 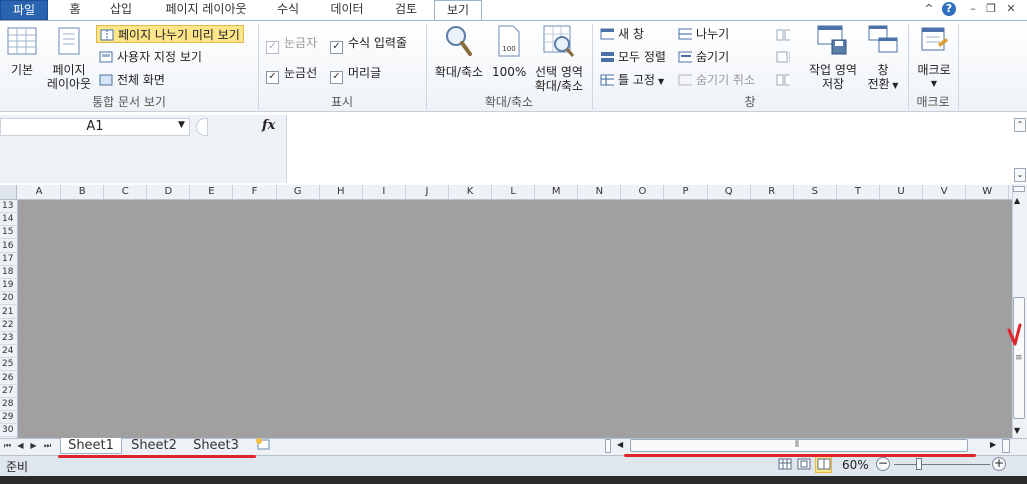 I want to click on headings-checkbox: ✓ 머리글, so click(x=355, y=74).